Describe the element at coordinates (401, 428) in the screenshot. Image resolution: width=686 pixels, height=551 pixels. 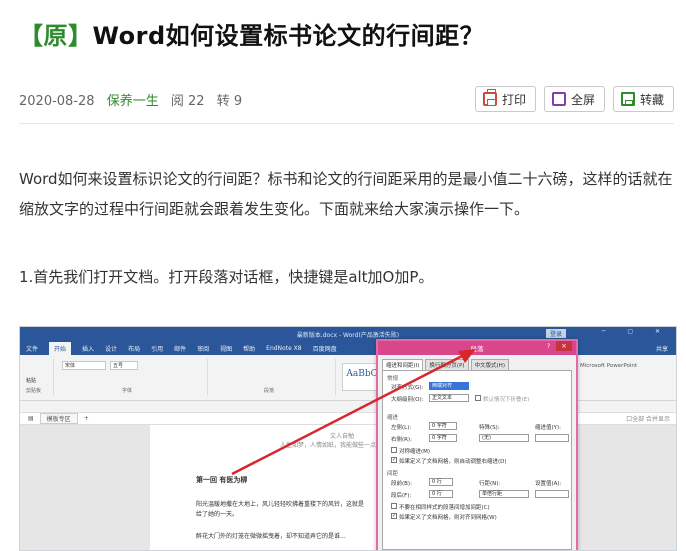
I see `left-indent-label: 左侧(L):` at that location.